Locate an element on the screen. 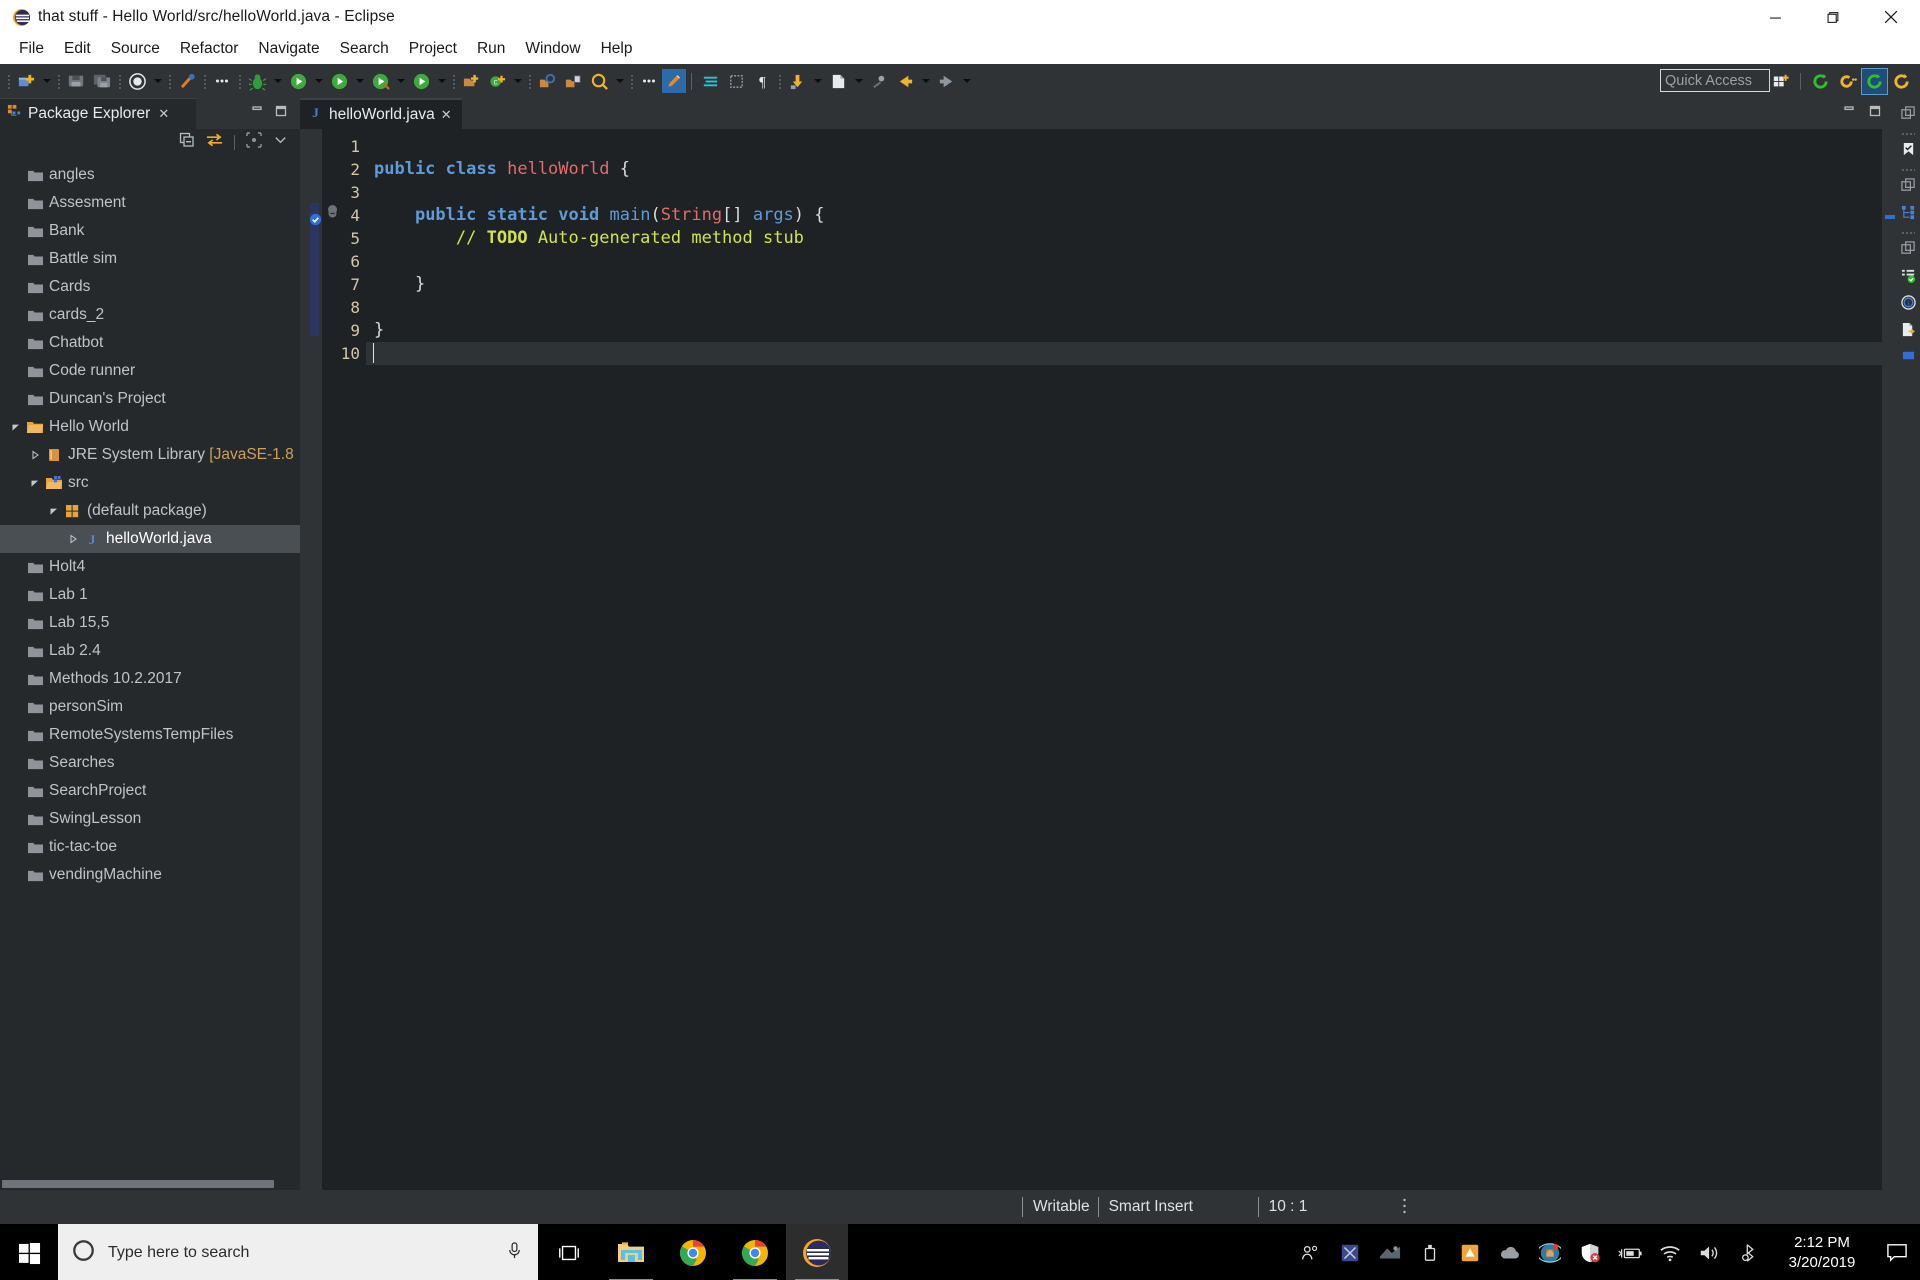 This screenshot has width=1920, height=1280. security-shield-icon is located at coordinates (1590, 1252).